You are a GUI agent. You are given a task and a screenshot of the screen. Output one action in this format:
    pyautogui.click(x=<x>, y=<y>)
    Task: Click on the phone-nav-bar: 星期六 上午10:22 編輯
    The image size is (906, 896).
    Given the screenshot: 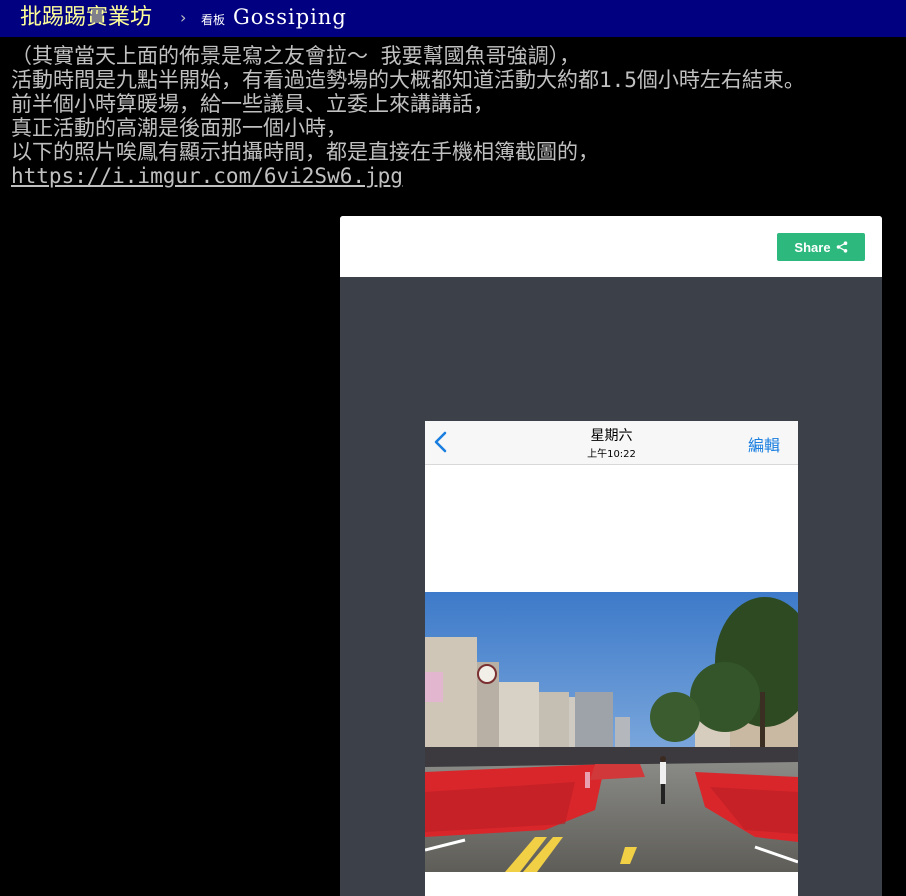 What is the action you would take?
    pyautogui.click(x=611, y=443)
    